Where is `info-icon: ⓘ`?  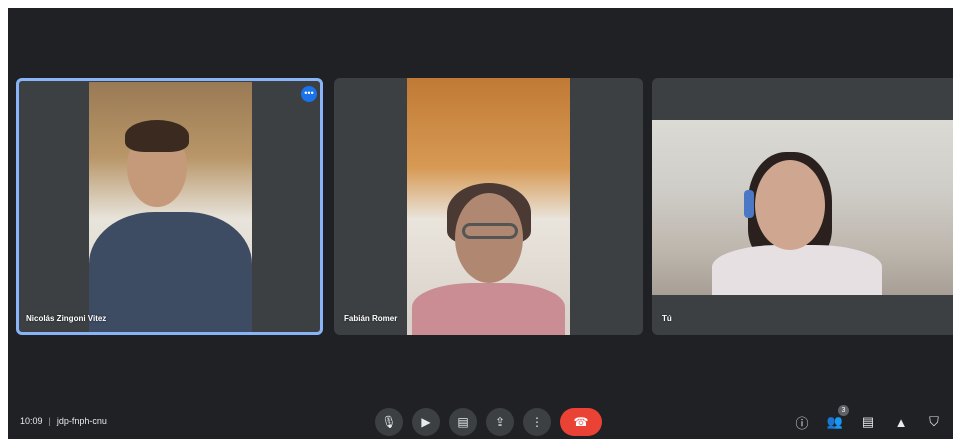 info-icon: ⓘ is located at coordinates (802, 423).